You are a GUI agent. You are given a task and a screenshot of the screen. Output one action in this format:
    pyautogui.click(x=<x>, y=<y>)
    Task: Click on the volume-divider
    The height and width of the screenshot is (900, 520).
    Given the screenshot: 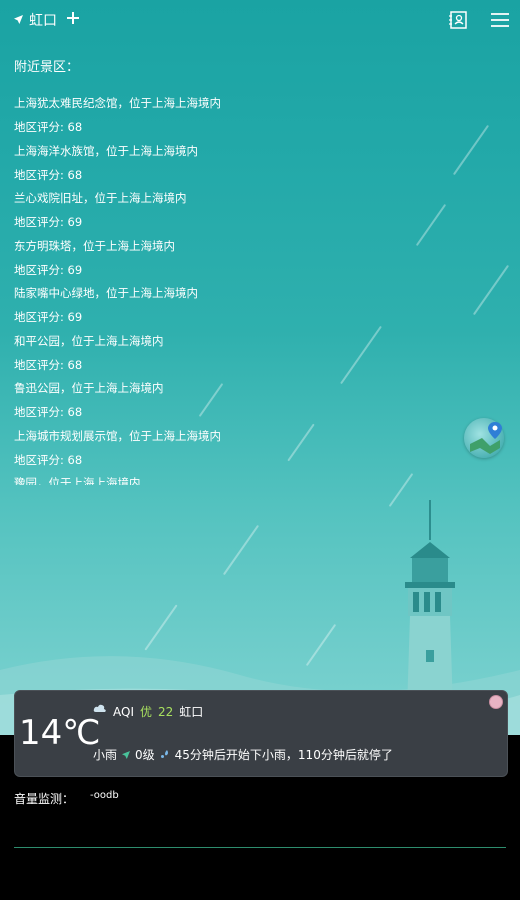 What is the action you would take?
    pyautogui.click(x=260, y=847)
    